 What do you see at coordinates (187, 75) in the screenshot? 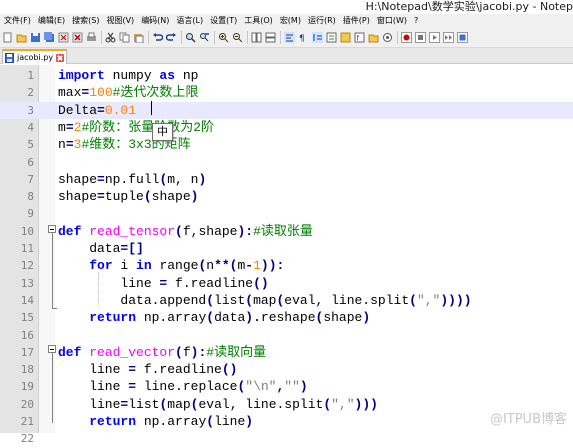
I see `code-token: np` at bounding box center [187, 75].